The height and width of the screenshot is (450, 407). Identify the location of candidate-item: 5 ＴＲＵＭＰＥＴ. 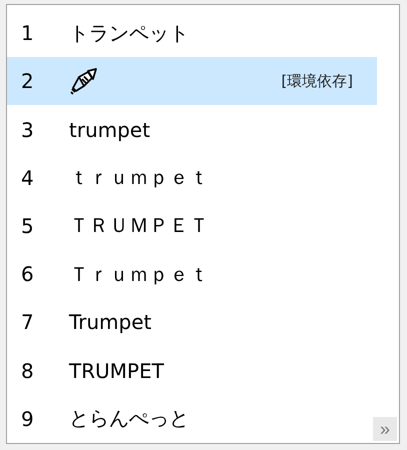
(192, 226).